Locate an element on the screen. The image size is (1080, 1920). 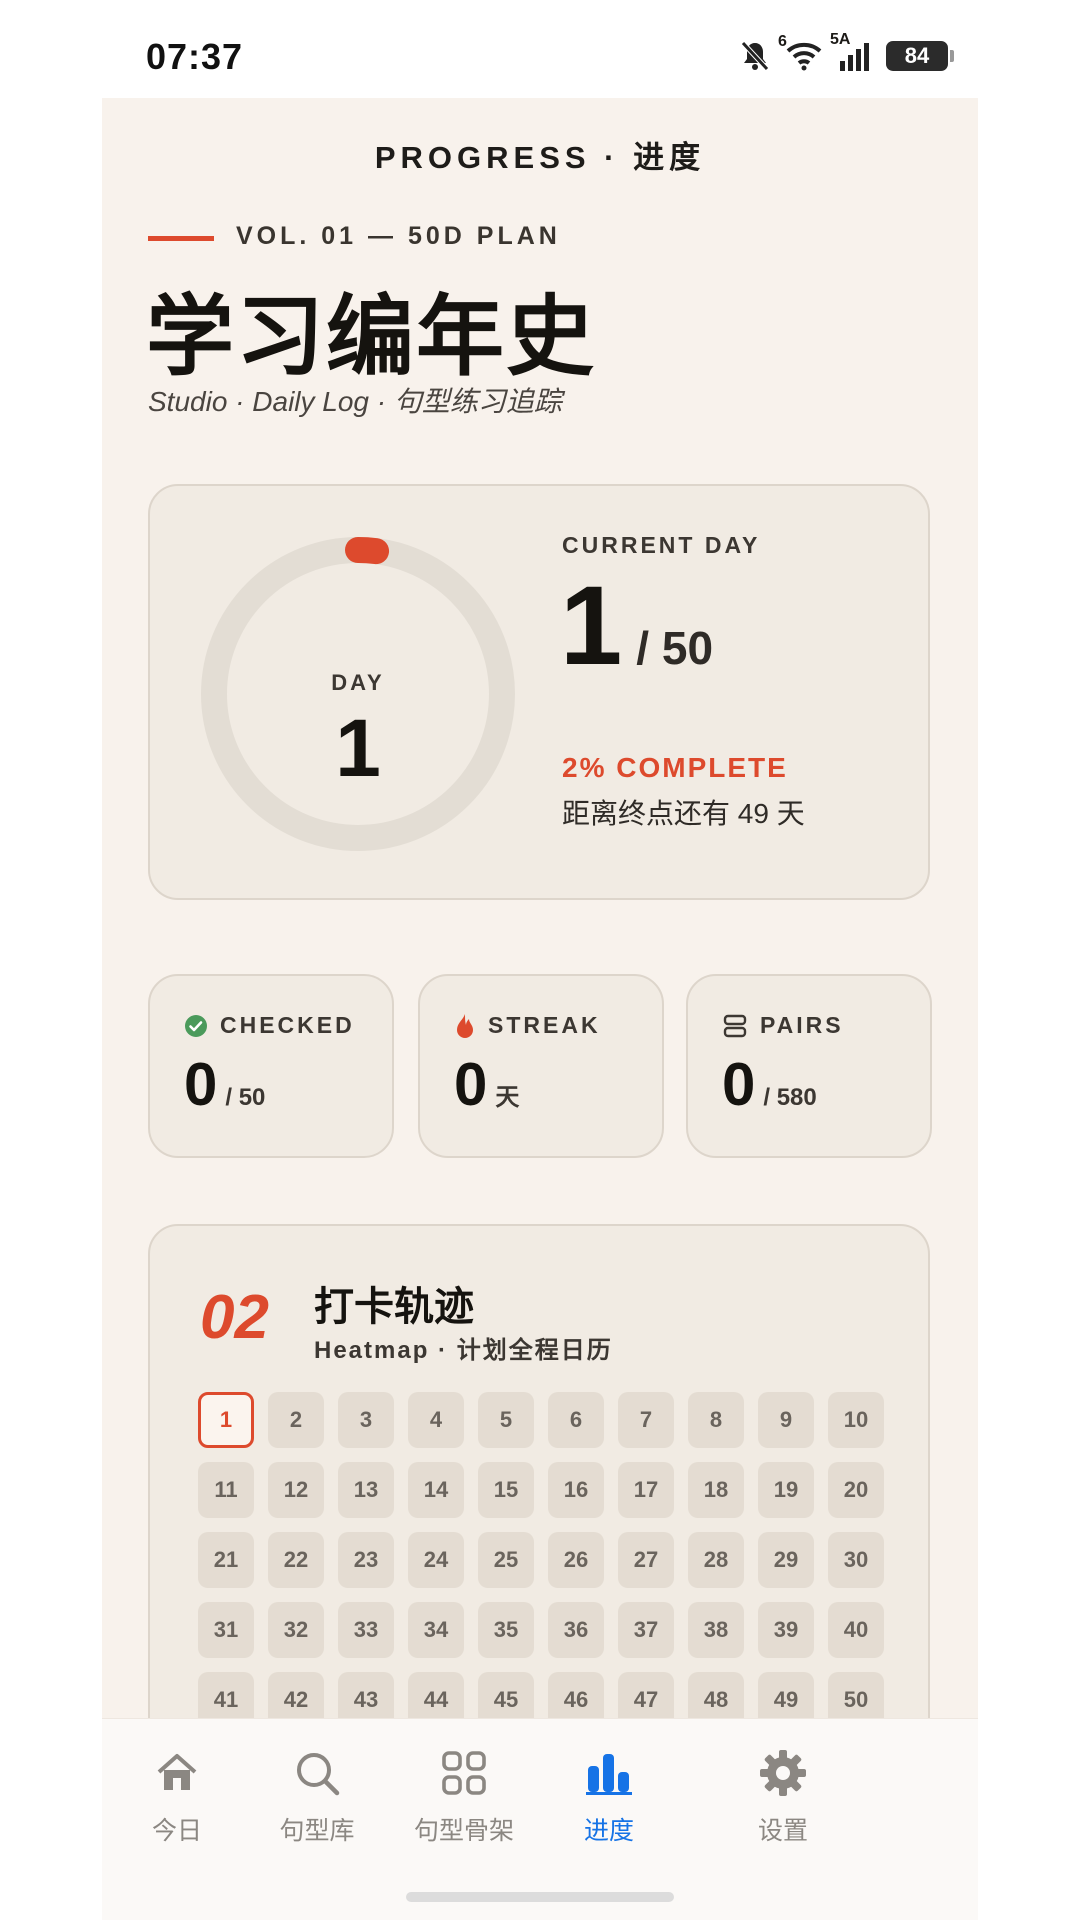
percent-complete: 2% COMPLETE is located at coordinates (675, 767).